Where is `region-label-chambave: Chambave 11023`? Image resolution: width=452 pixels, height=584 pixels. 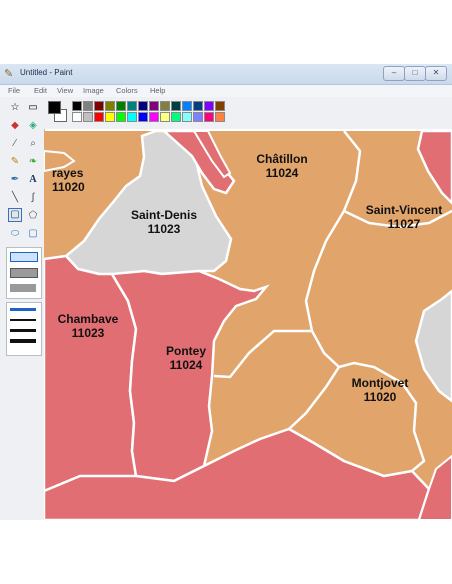 region-label-chambave: Chambave 11023 is located at coordinates (88, 326).